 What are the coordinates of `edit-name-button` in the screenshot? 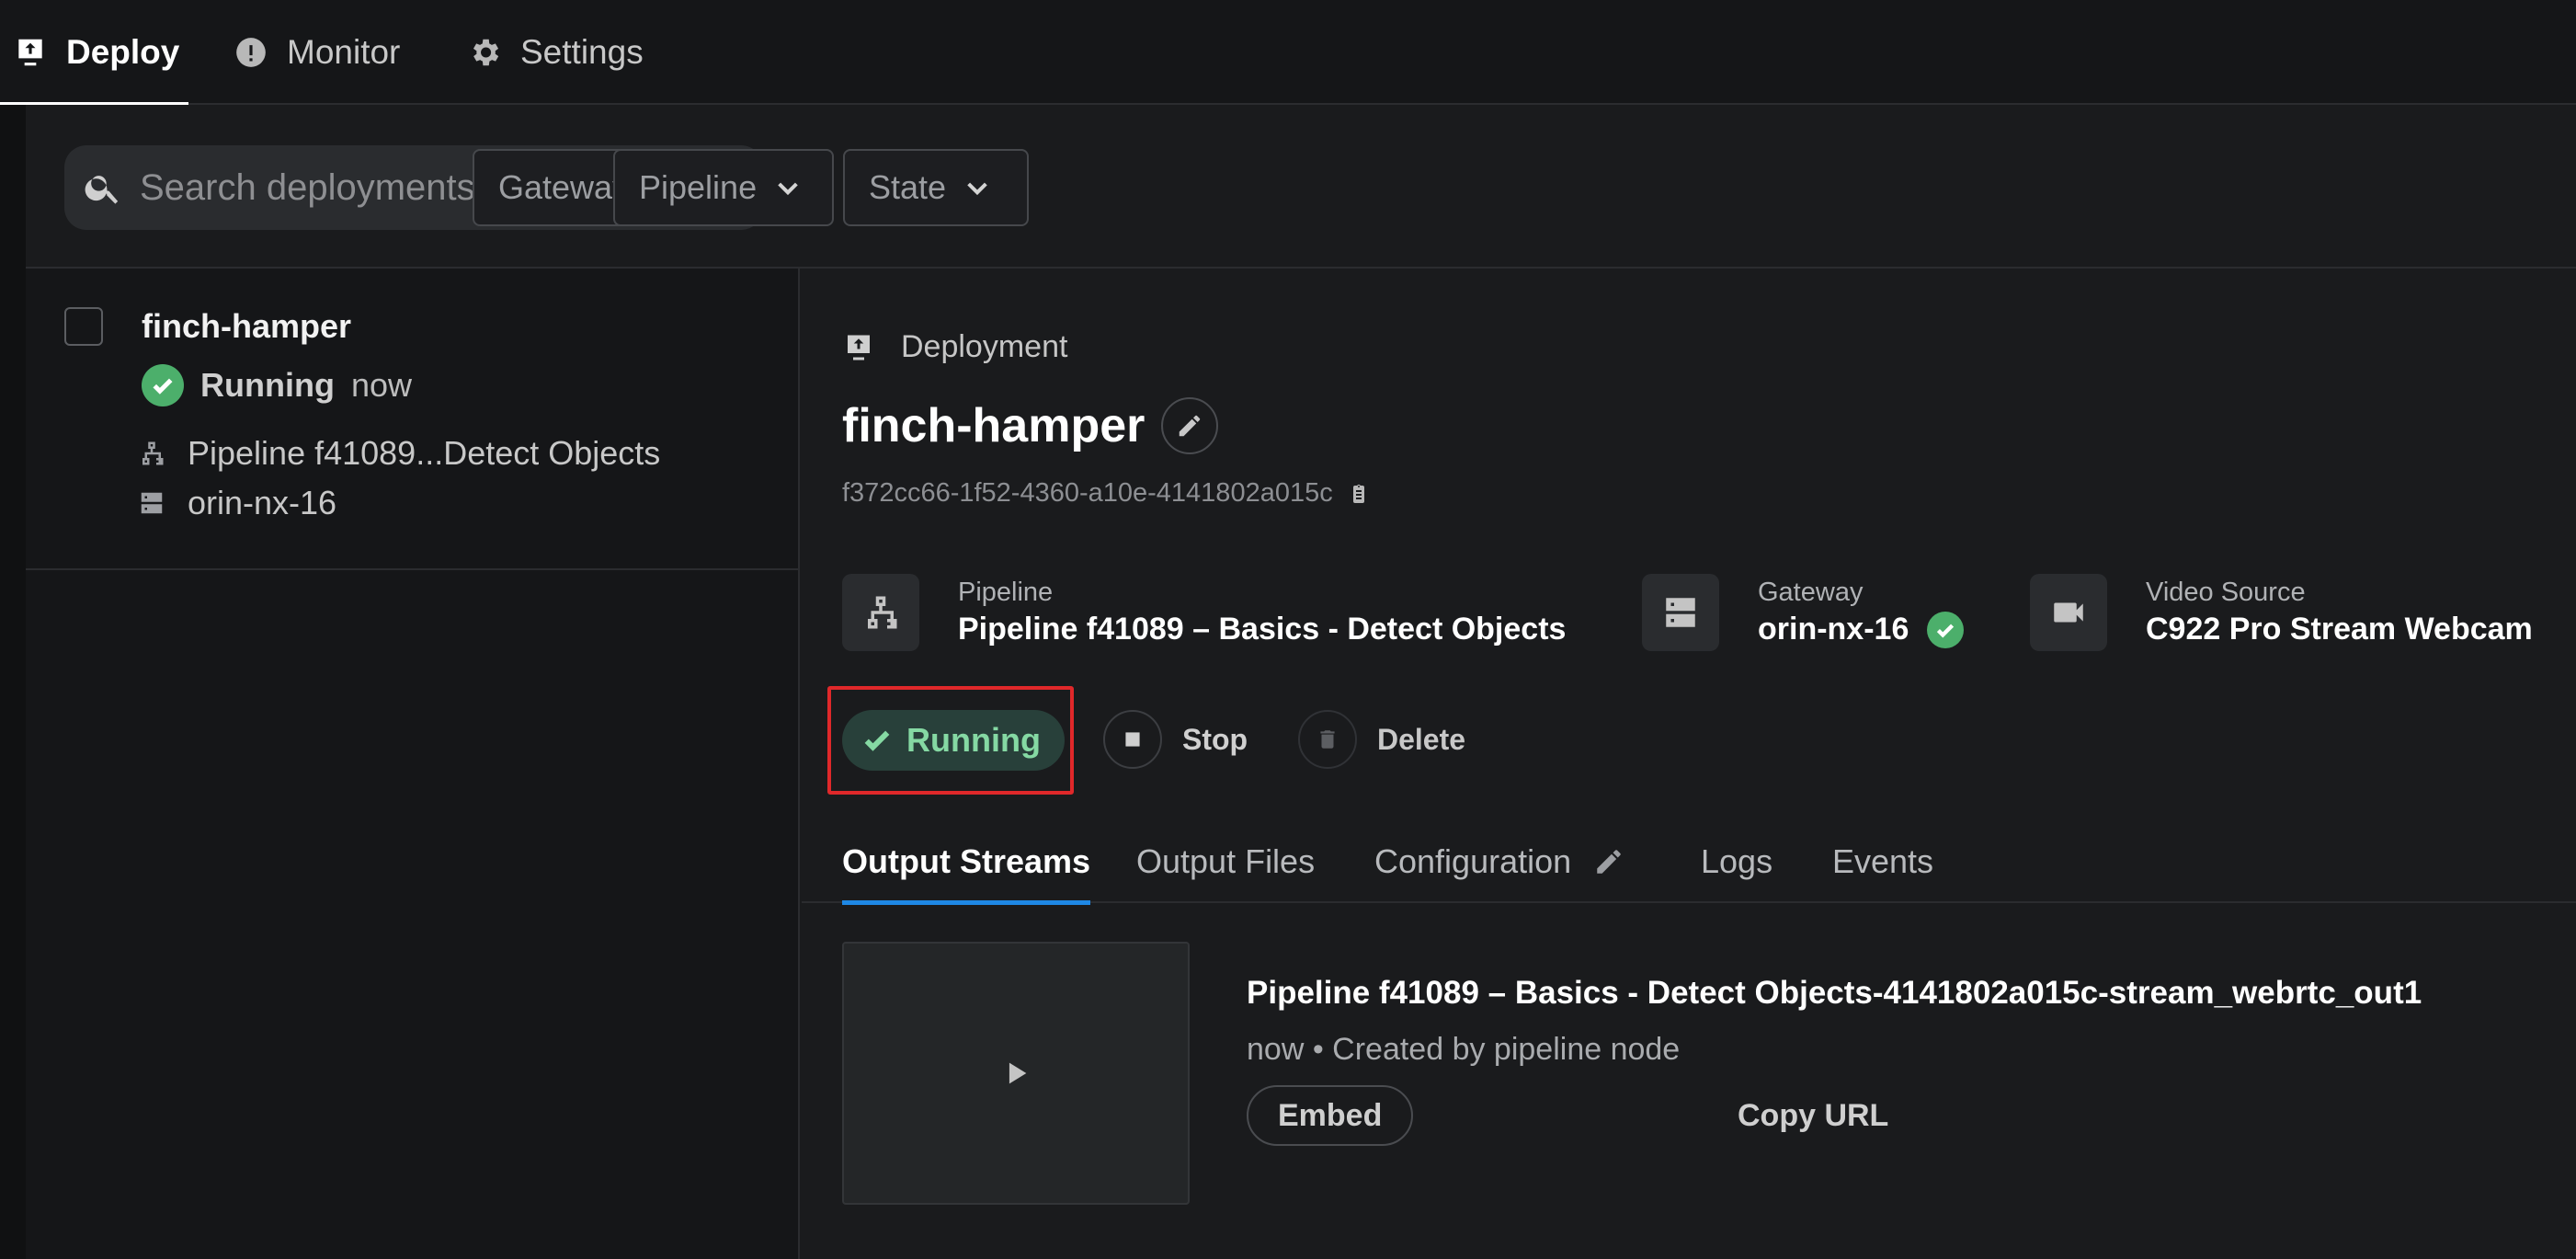 It's located at (1190, 425).